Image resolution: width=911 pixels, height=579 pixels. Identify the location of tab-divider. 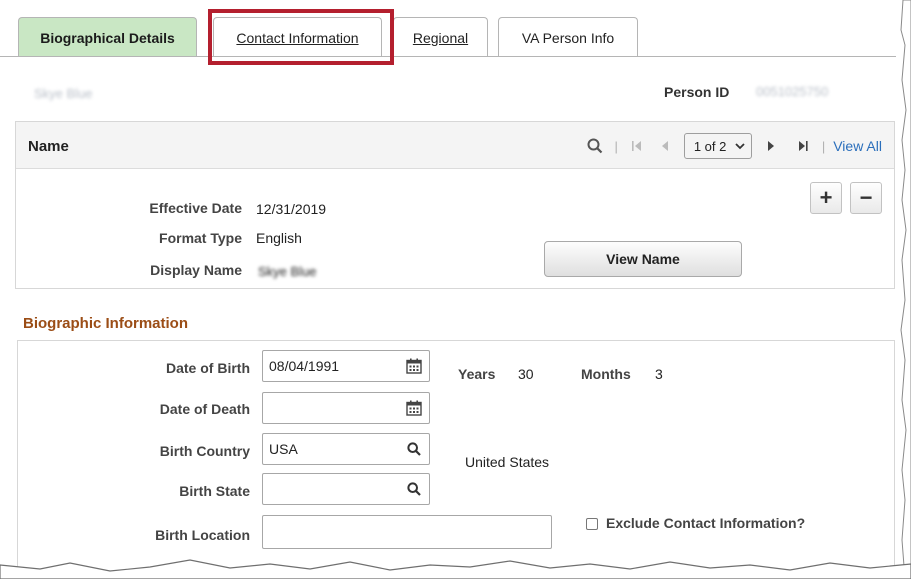
(448, 56).